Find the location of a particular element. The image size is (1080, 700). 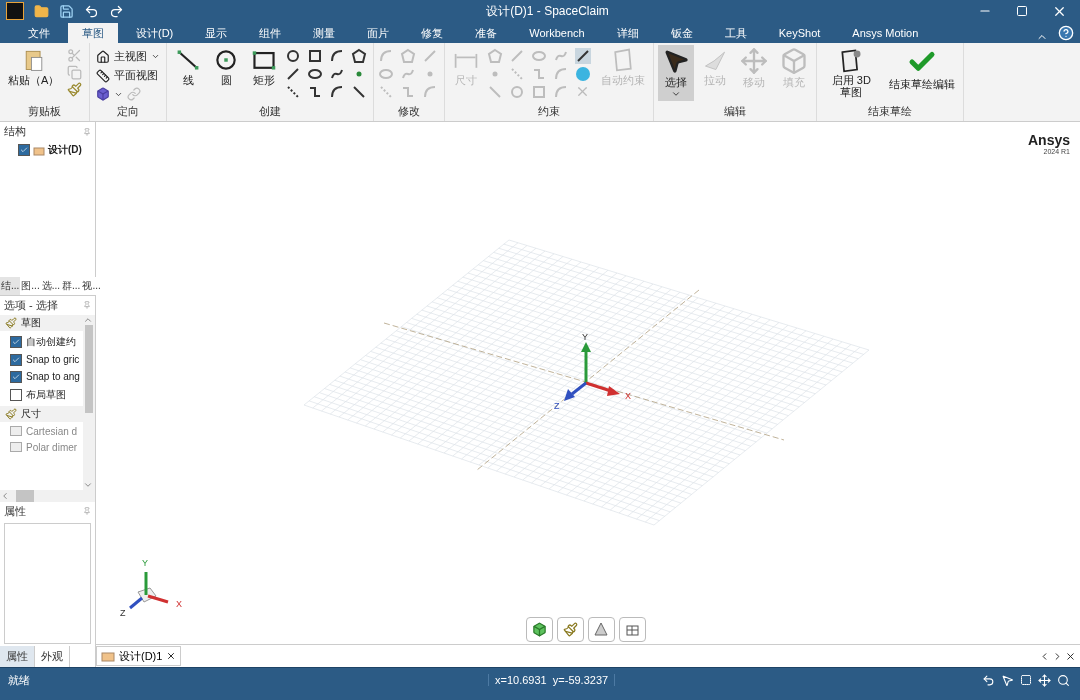

grid-icon is located at coordinates (632, 629).